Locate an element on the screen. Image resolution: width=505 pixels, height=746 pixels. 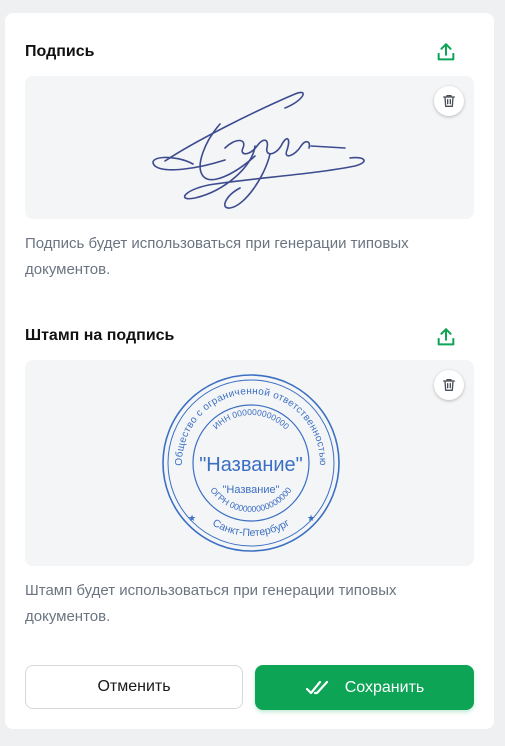
stamp-name-large: "Название" is located at coordinates (251, 465).